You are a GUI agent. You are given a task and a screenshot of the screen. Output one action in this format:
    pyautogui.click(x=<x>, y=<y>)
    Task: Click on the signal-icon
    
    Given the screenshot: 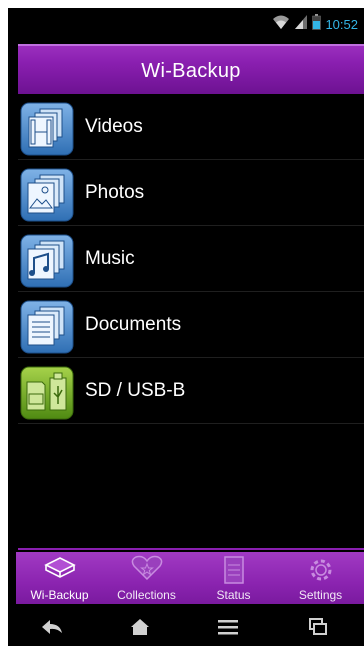 What is the action you would take?
    pyautogui.click(x=301, y=24)
    